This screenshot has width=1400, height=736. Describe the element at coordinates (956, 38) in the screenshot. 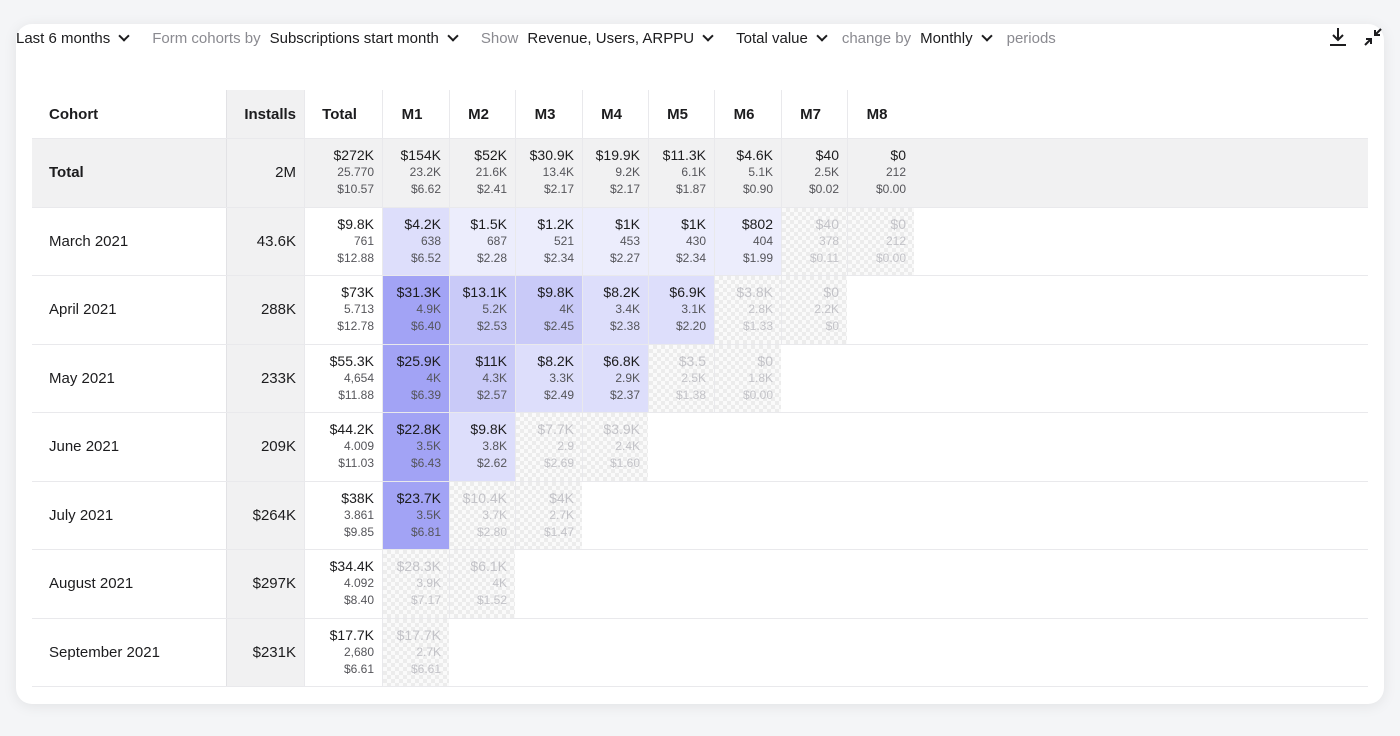

I see `change-by-dropdown: Monthly` at that location.